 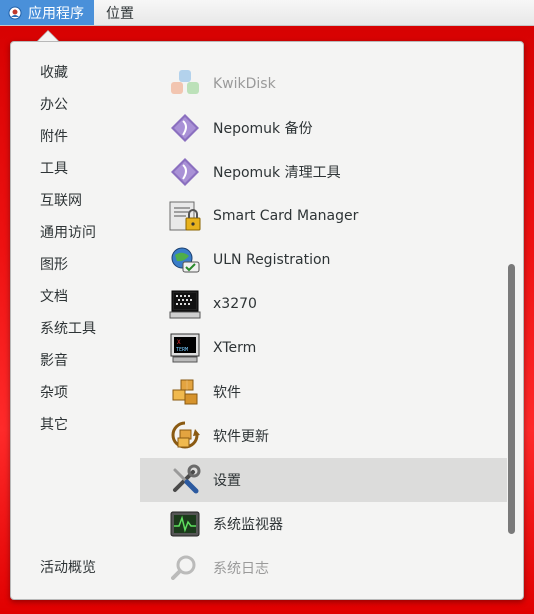 What do you see at coordinates (323, 480) in the screenshot?
I see `app-item-settings: 设置` at bounding box center [323, 480].